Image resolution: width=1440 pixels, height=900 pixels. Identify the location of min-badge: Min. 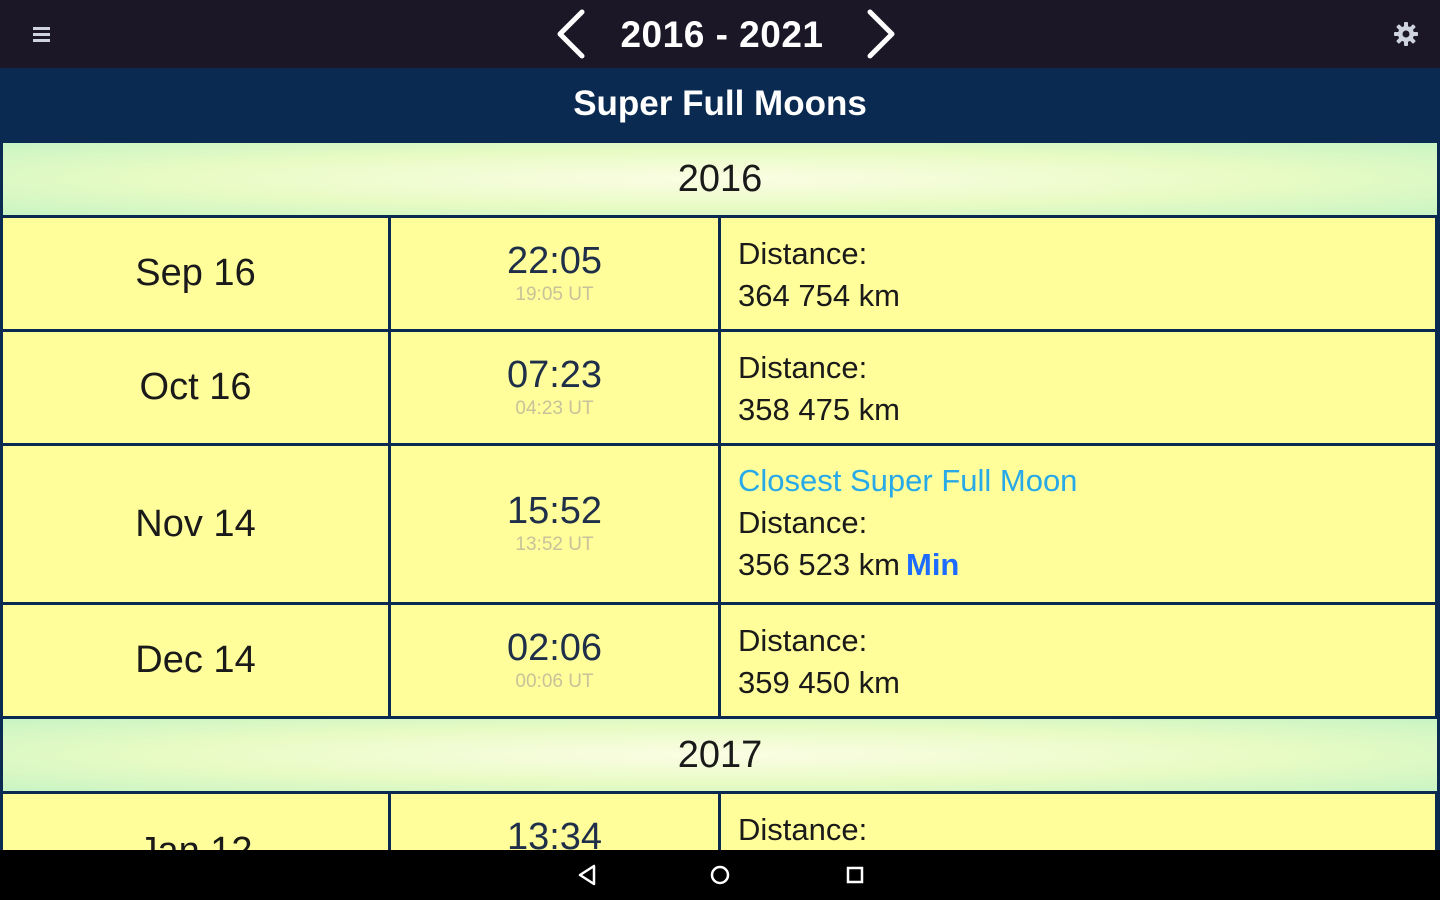
(933, 564).